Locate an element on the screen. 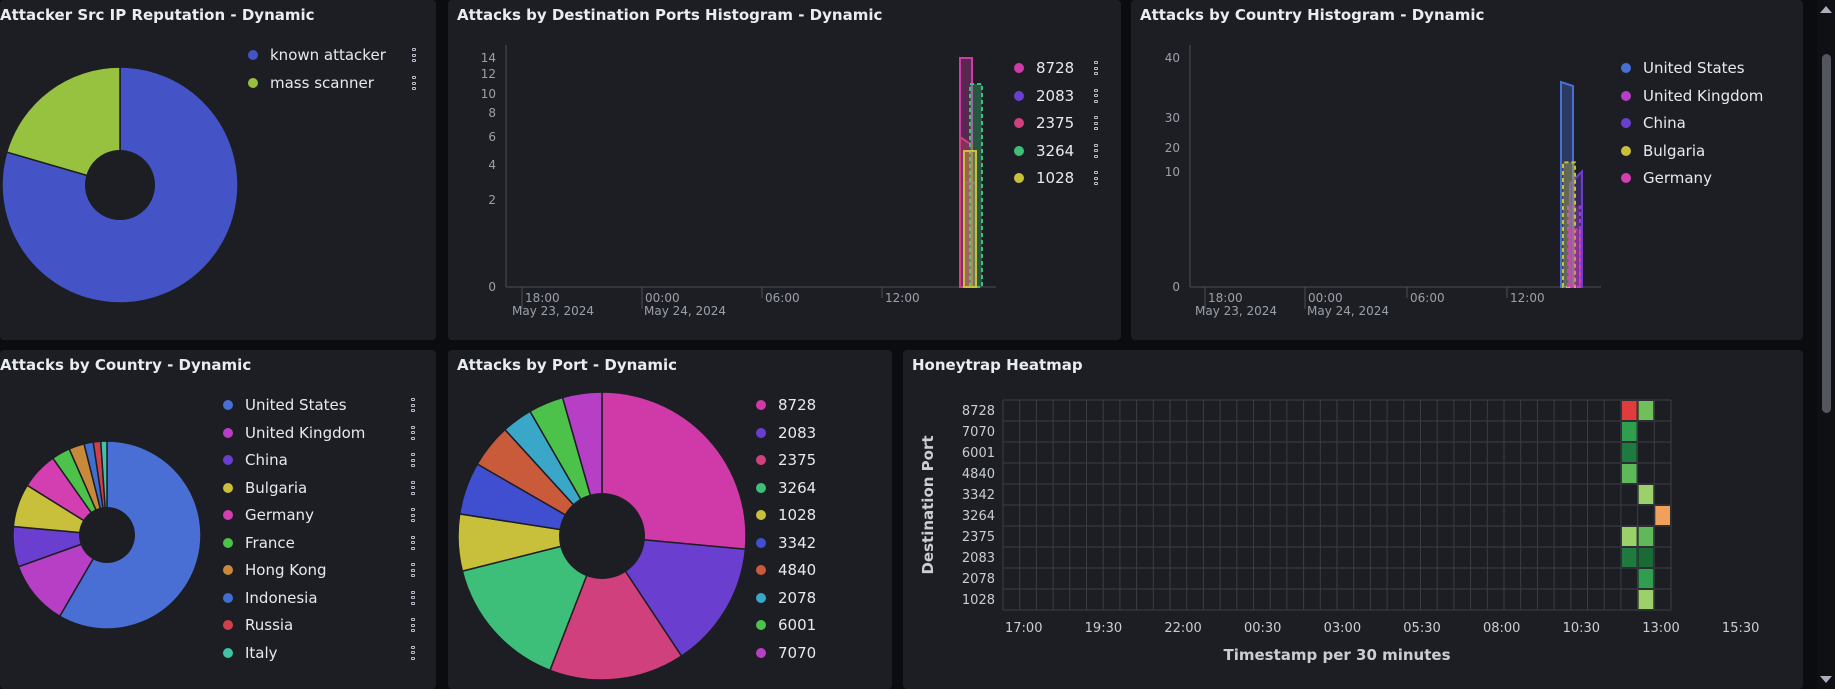  legend-label: United Kingdom is located at coordinates (1703, 95).